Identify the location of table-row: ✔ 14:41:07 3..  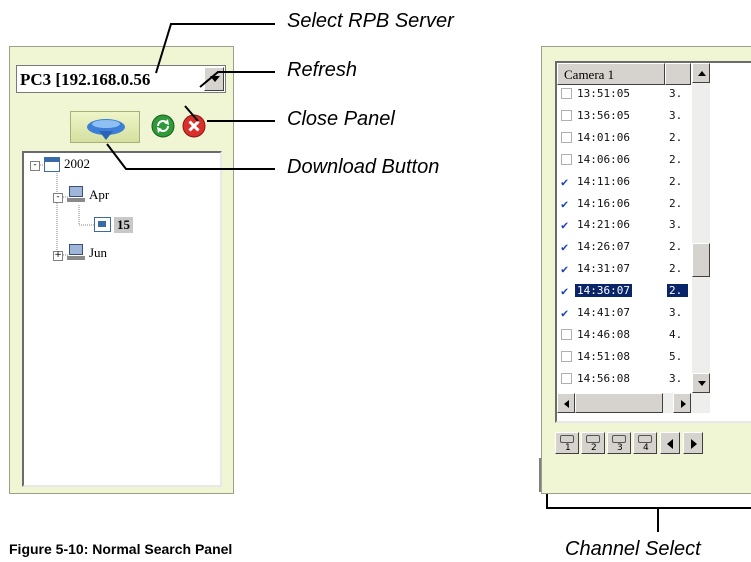
(624, 313).